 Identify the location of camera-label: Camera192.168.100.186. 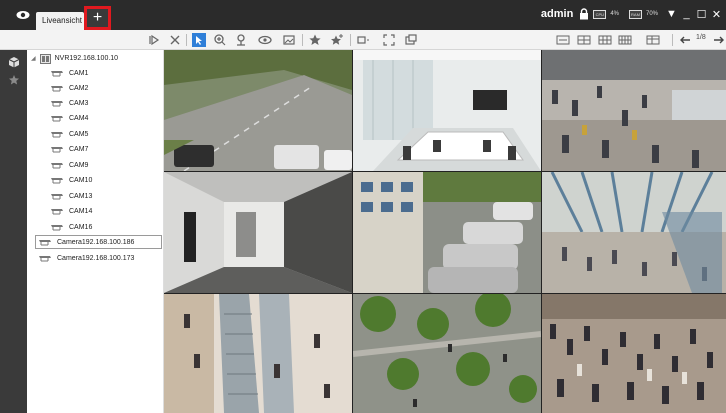
(96, 242).